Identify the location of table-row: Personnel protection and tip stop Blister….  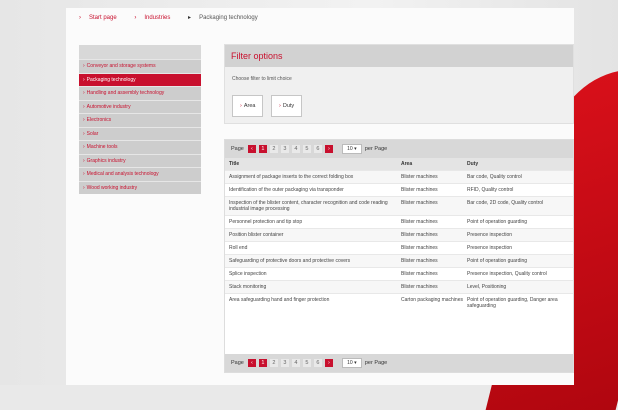
(399, 221).